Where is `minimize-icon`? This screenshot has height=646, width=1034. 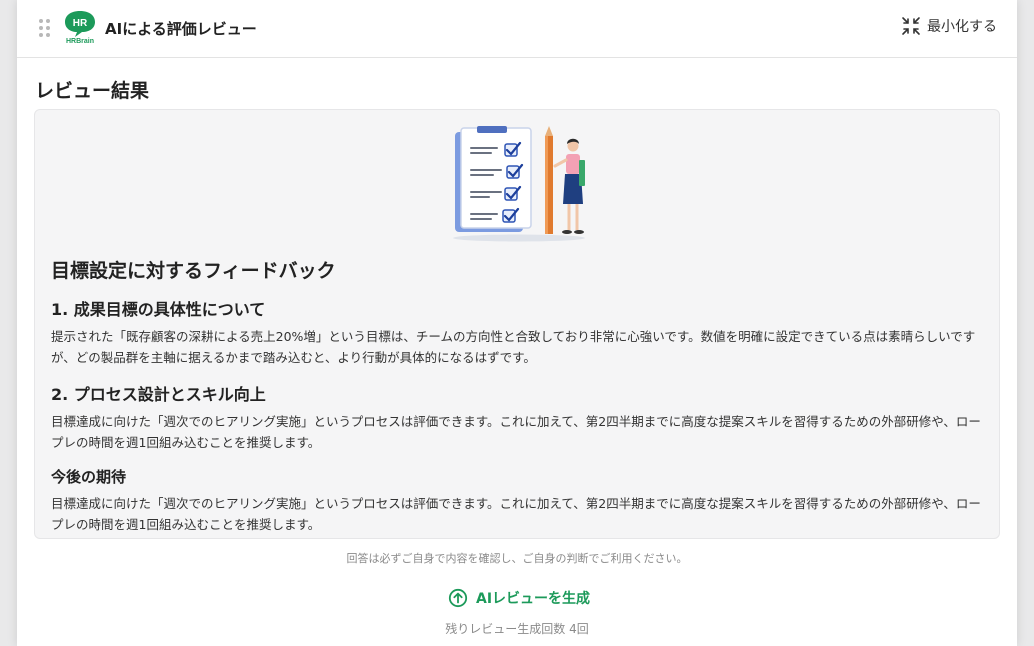 minimize-icon is located at coordinates (911, 26).